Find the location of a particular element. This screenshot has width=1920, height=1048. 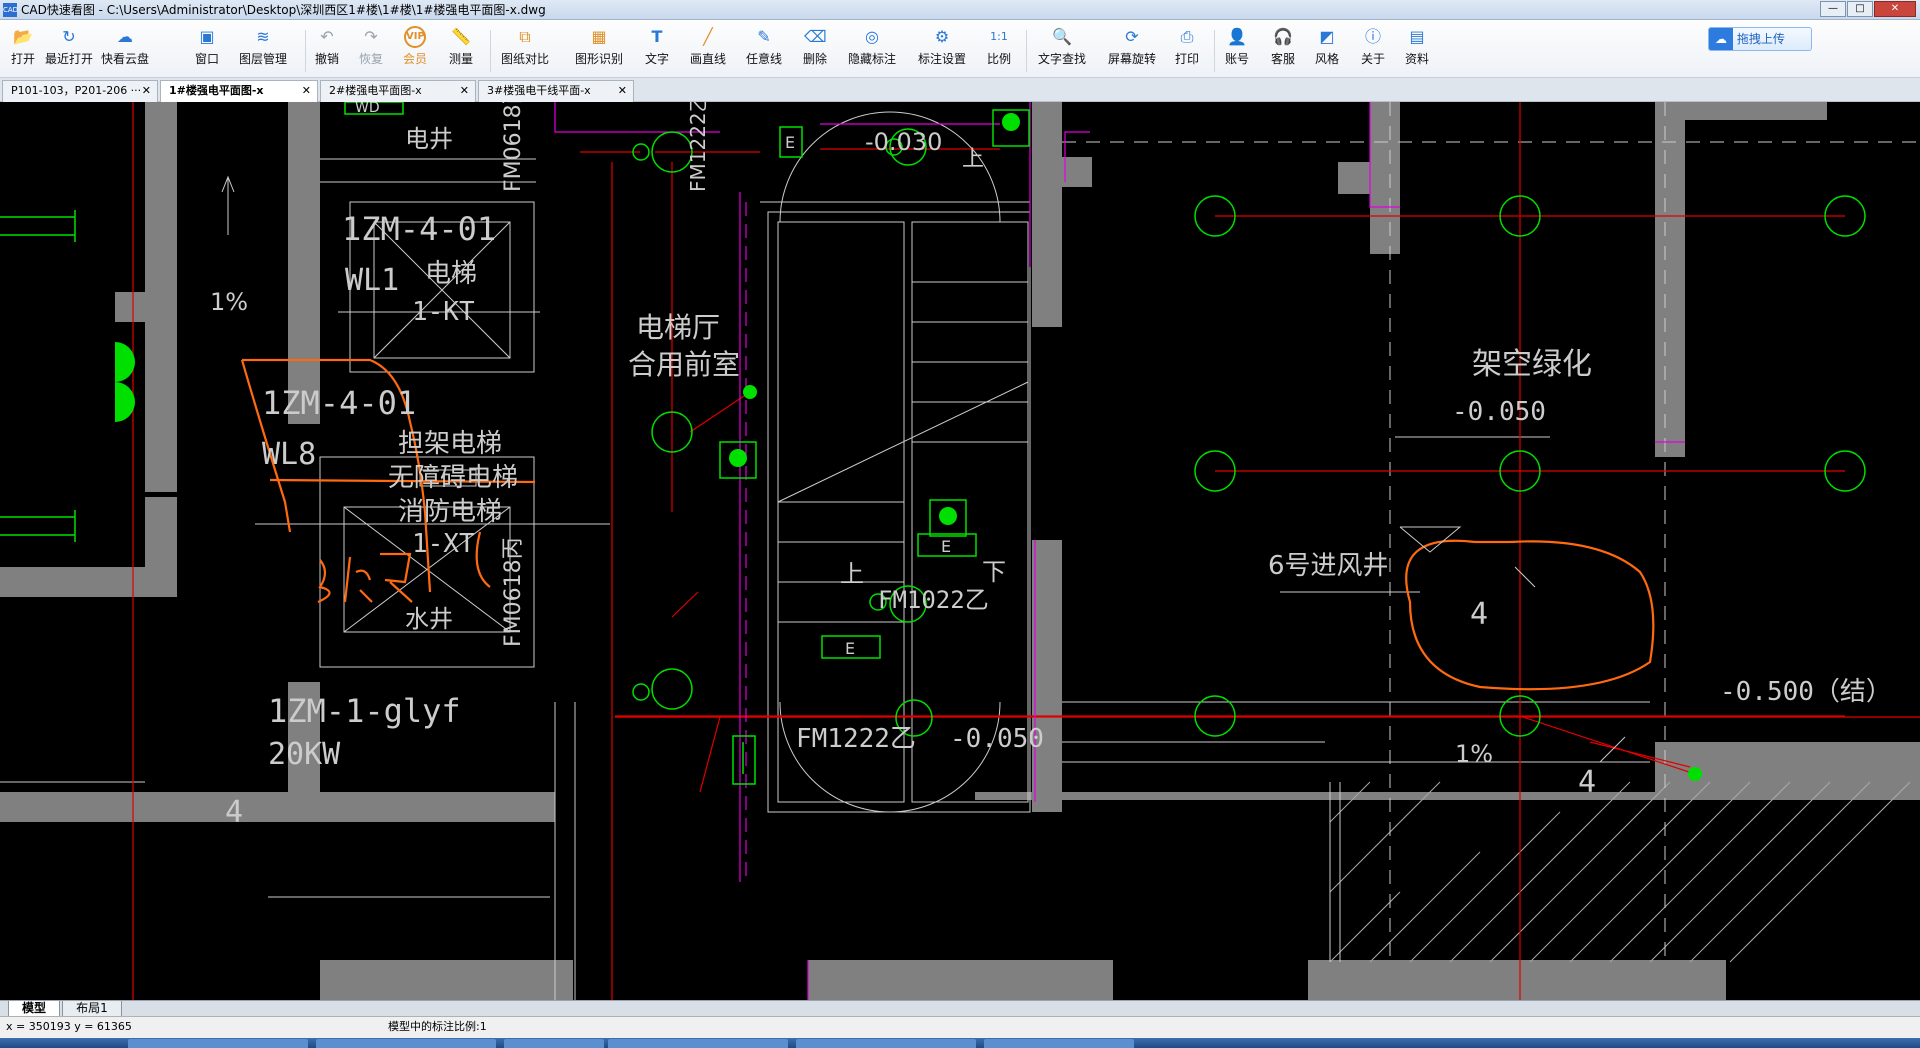

hide-annotation-button: ◎ 隐藏标注 is located at coordinates (872, 46).